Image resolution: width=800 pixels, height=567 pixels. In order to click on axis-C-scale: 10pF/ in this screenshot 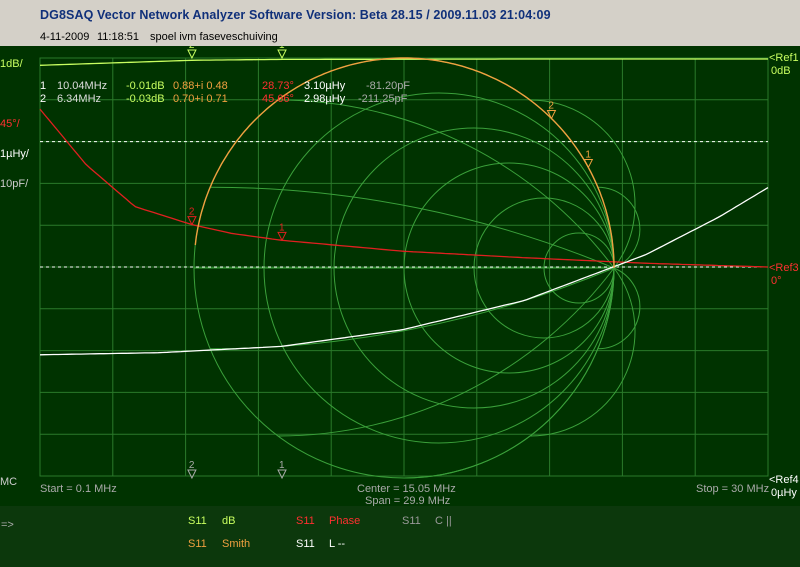, I will do `click(14, 184)`.